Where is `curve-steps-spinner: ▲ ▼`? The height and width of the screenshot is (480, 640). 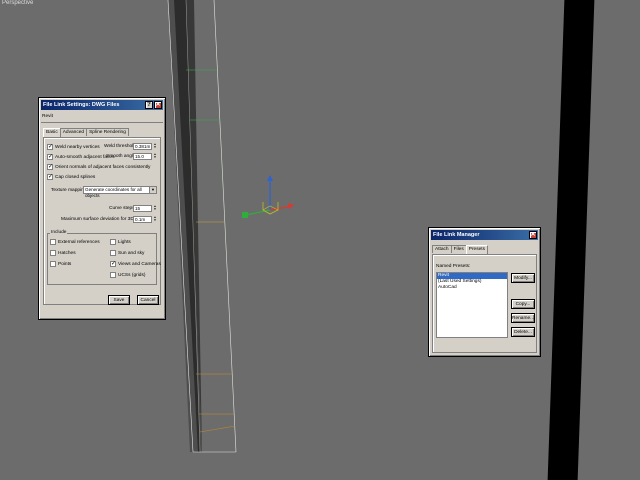
curve-steps-spinner: ▲ ▼ is located at coordinates (155, 208).